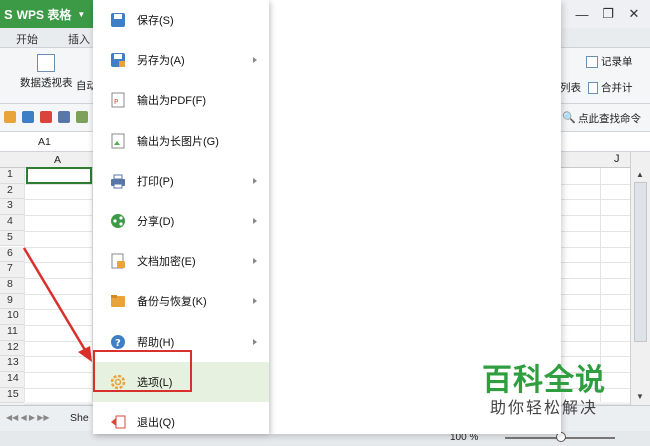 This screenshot has width=650, height=446. Describe the element at coordinates (582, 14) in the screenshot. I see `minimize-button: —` at that location.